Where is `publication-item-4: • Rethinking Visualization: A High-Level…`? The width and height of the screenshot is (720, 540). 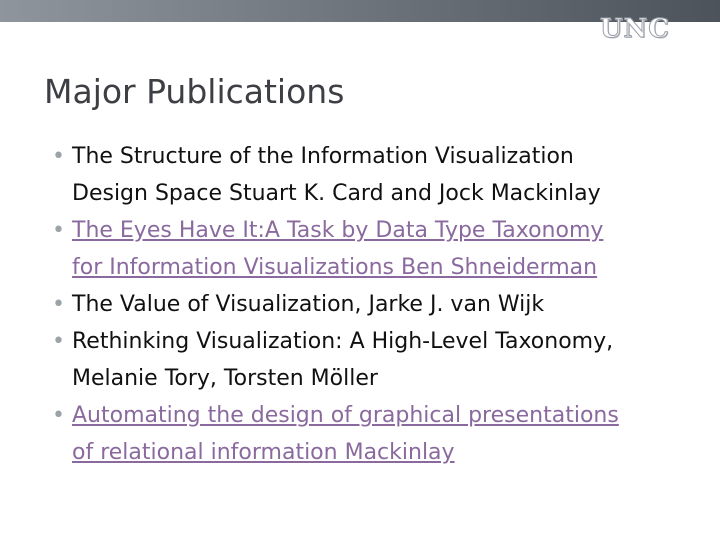
publication-item-4: • Rethinking Visualization: A High-Level… is located at coordinates (377, 360).